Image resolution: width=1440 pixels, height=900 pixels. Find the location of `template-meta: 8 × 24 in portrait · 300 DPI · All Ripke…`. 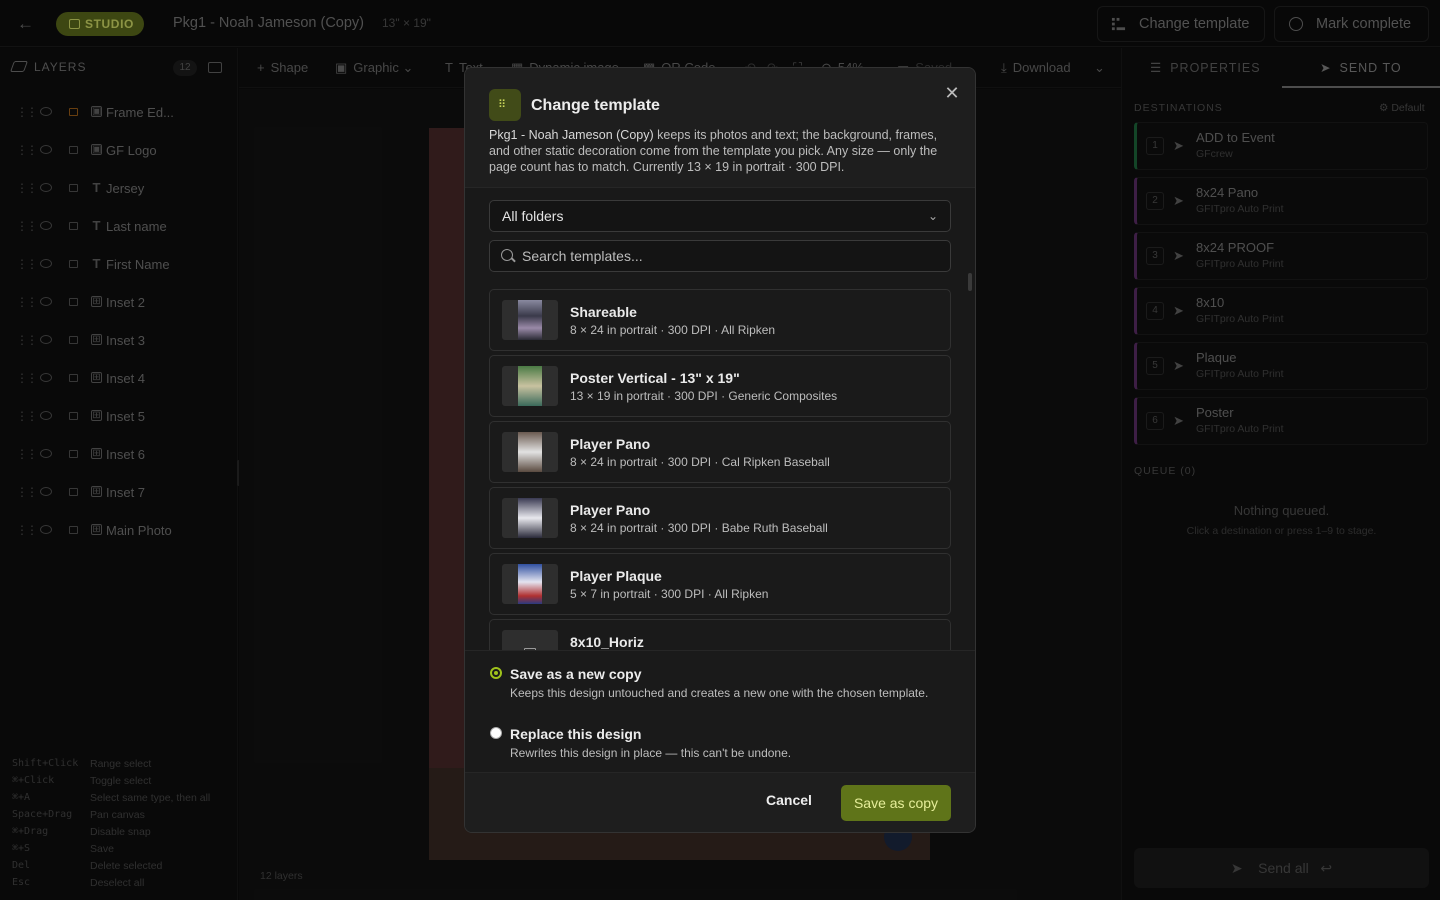

template-meta: 8 × 24 in portrait · 300 DPI · All Ripke… is located at coordinates (673, 330).